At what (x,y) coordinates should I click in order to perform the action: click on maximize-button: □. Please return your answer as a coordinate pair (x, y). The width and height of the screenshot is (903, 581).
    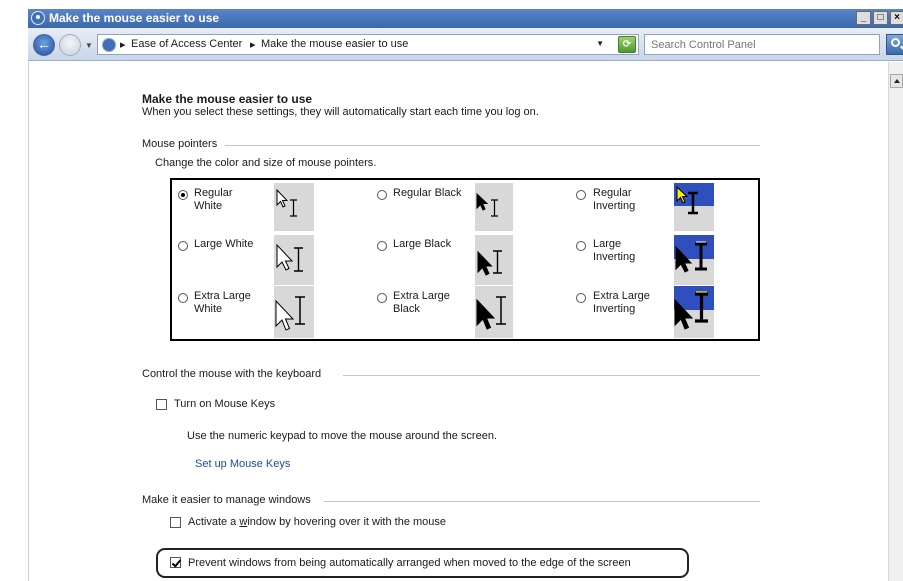
    Looking at the image, I should click on (880, 18).